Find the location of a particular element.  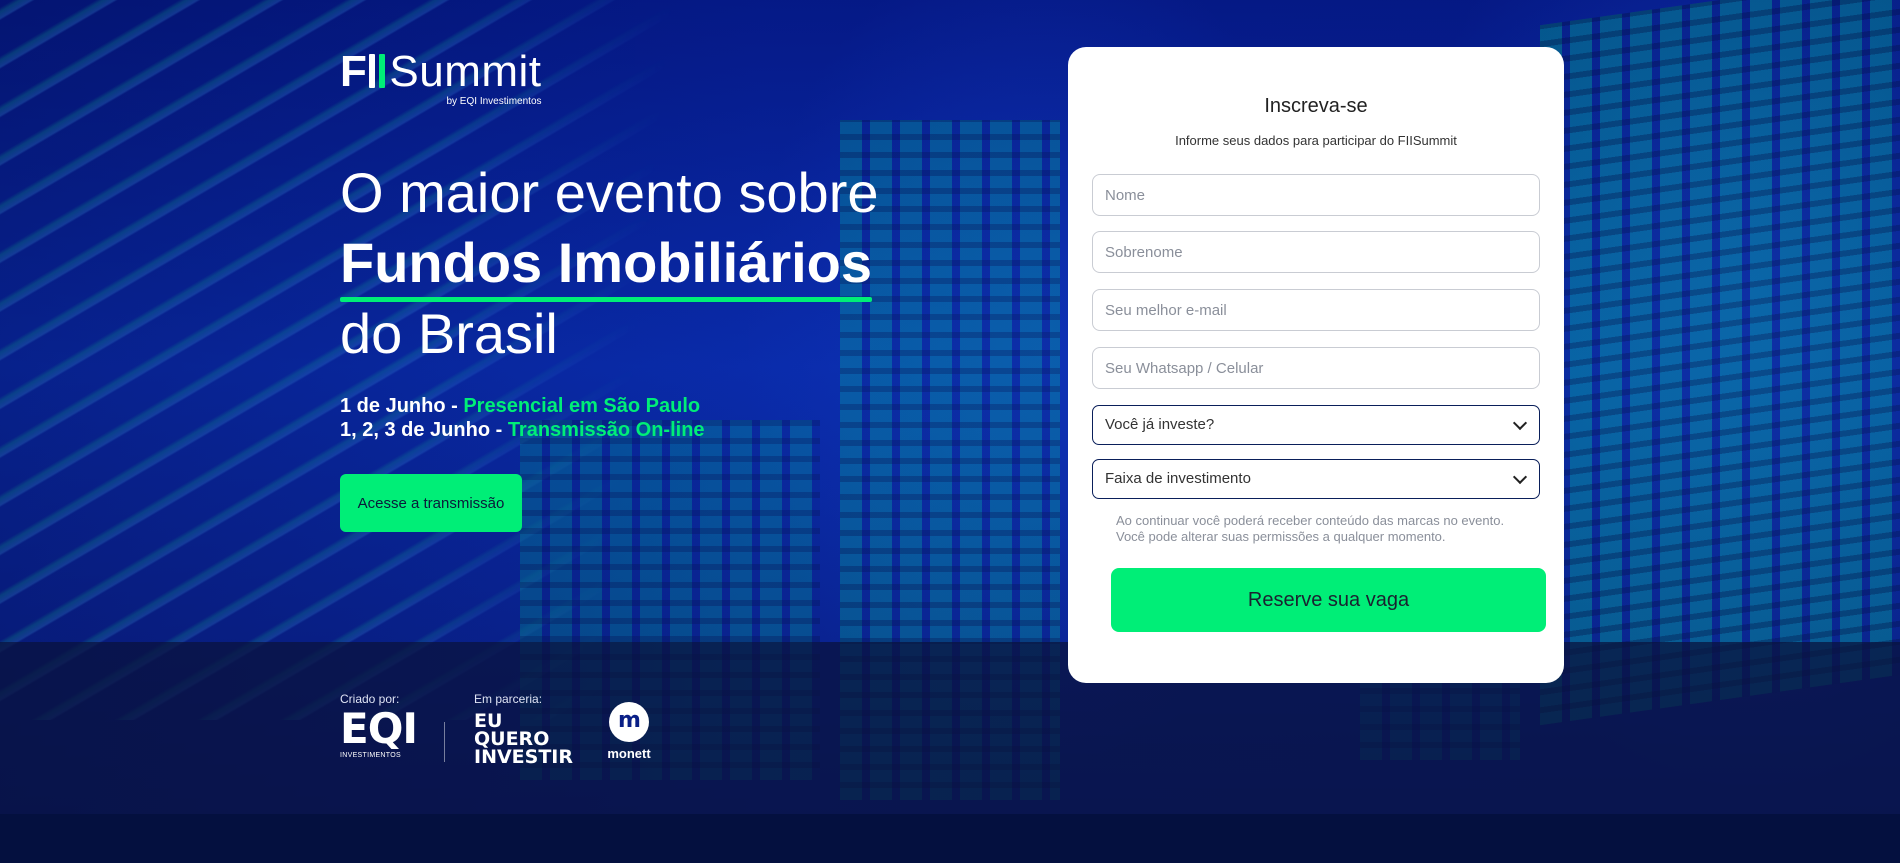

first-name-input is located at coordinates (1316, 195).